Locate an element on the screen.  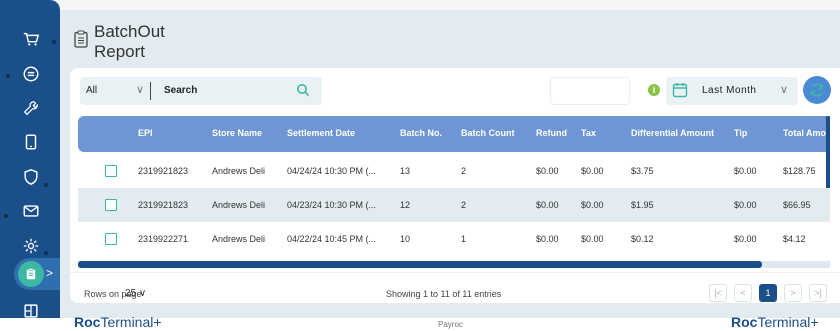
chevron-right-icon: > is located at coordinates (50, 273).